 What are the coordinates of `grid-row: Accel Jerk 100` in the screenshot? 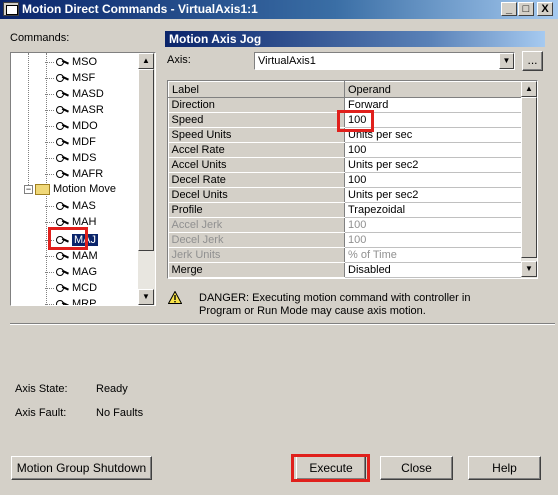 It's located at (345, 225).